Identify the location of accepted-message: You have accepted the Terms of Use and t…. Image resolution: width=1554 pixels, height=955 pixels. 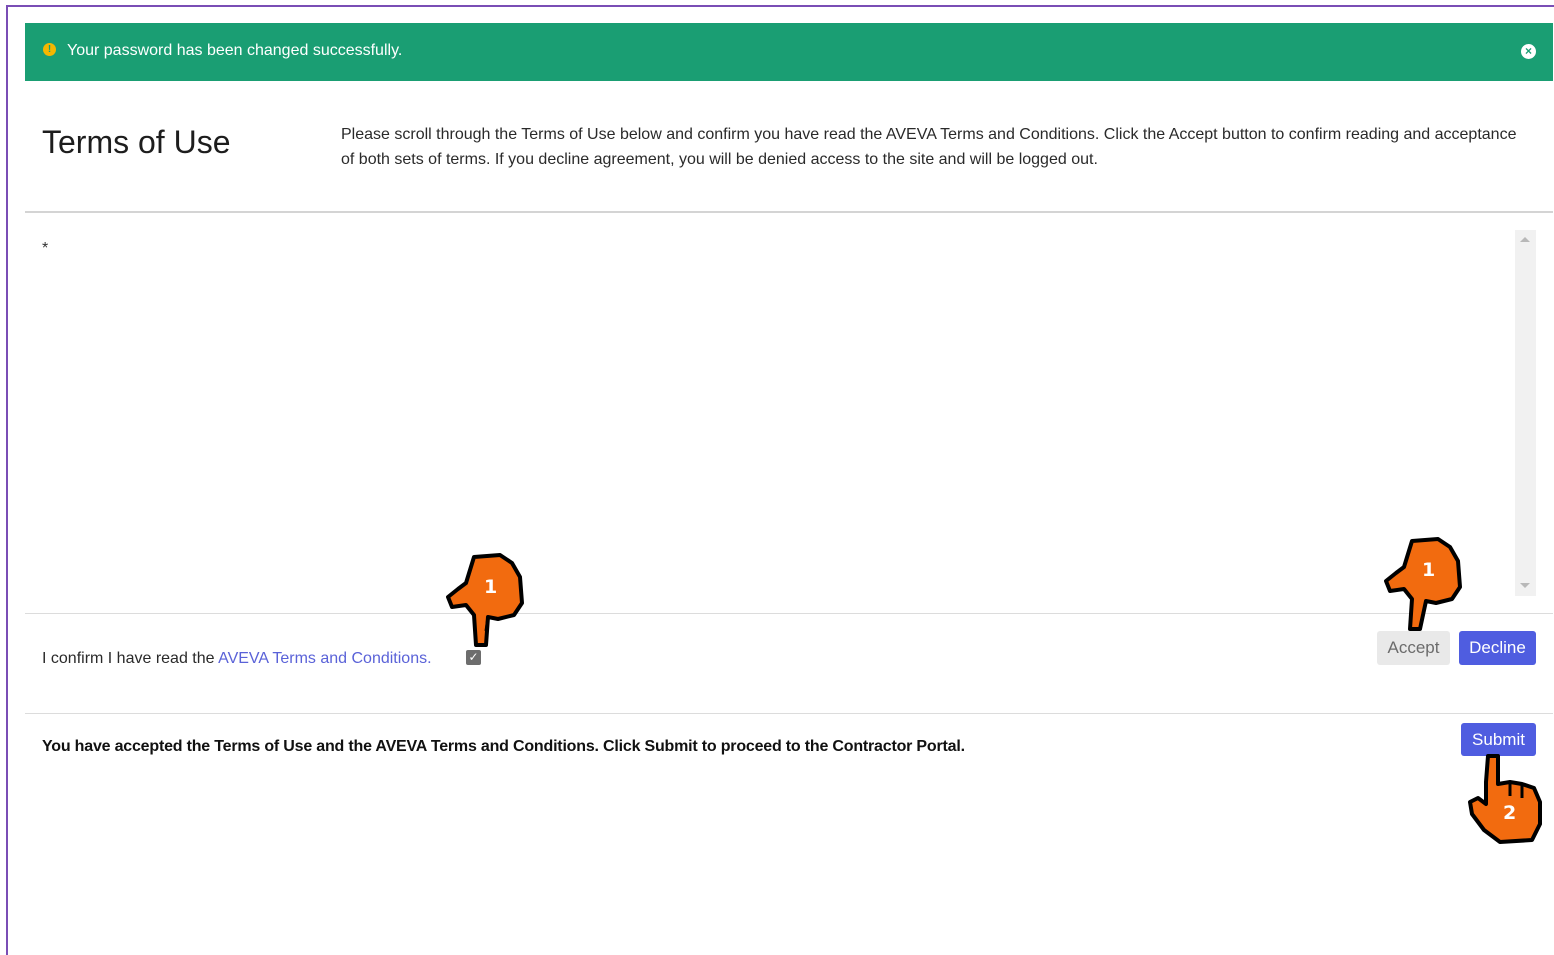
(503, 746).